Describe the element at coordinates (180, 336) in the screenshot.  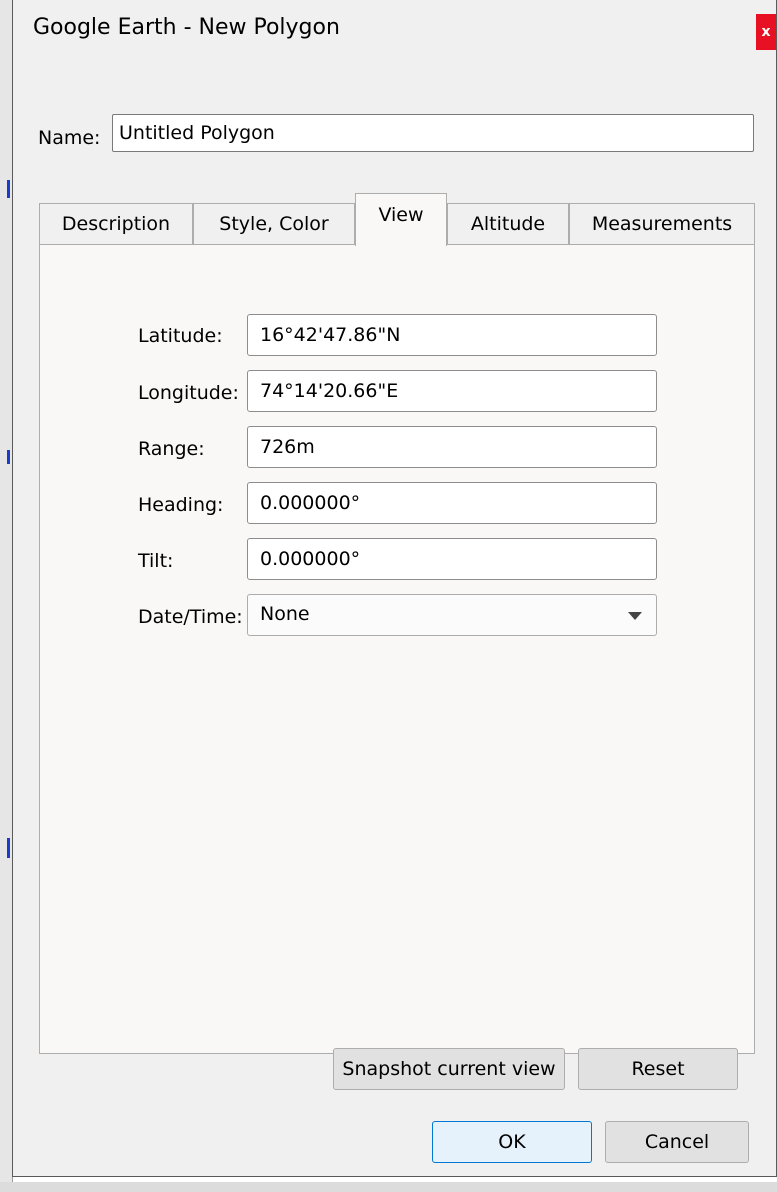
I see `latitude-label: Latitude:` at that location.